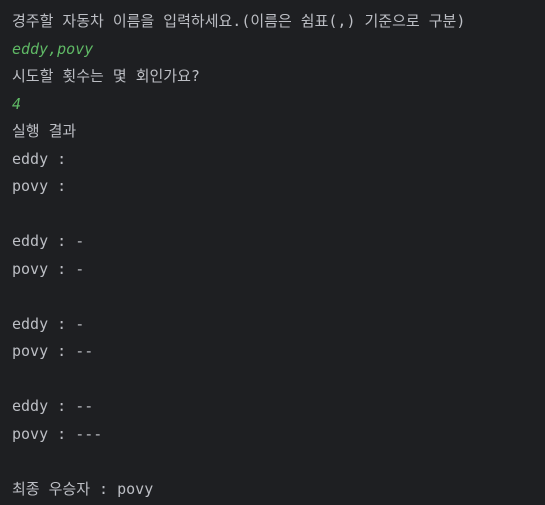 The width and height of the screenshot is (545, 505). Describe the element at coordinates (57, 433) in the screenshot. I see `console-line-round4-povy: povy : ---` at that location.